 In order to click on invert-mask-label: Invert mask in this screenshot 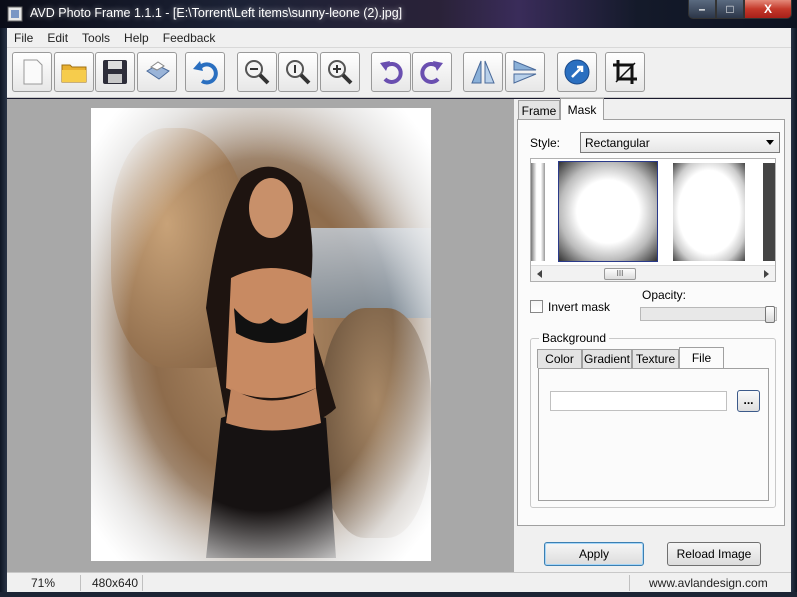, I will do `click(579, 307)`.